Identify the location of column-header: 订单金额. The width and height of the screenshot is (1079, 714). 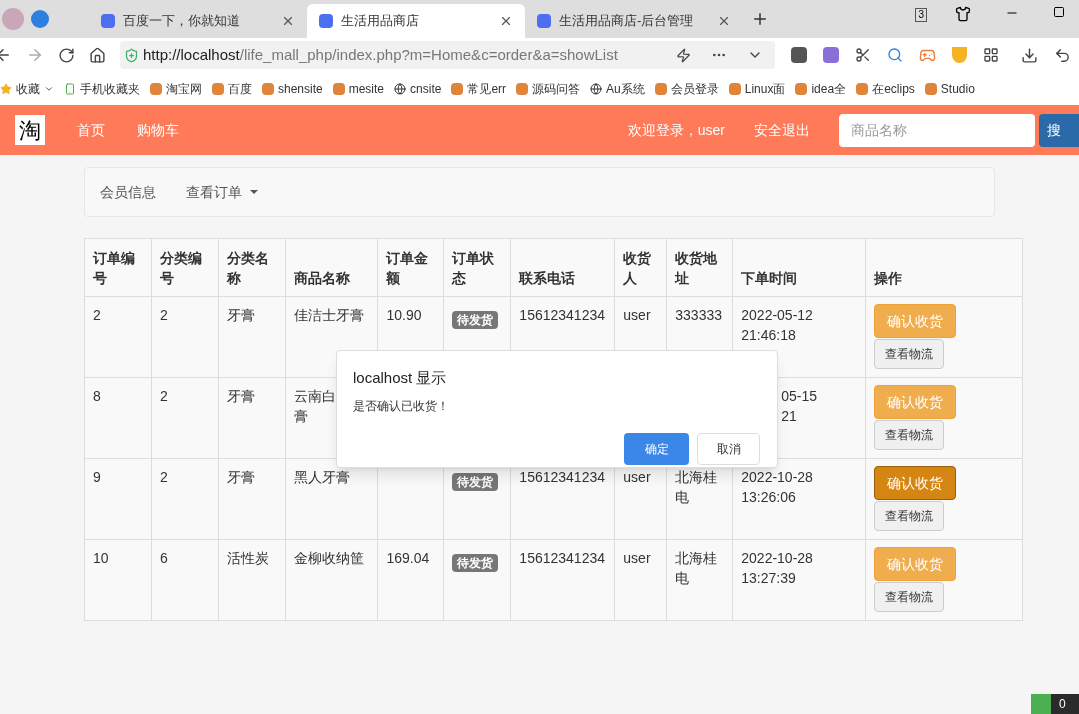
(407, 268).